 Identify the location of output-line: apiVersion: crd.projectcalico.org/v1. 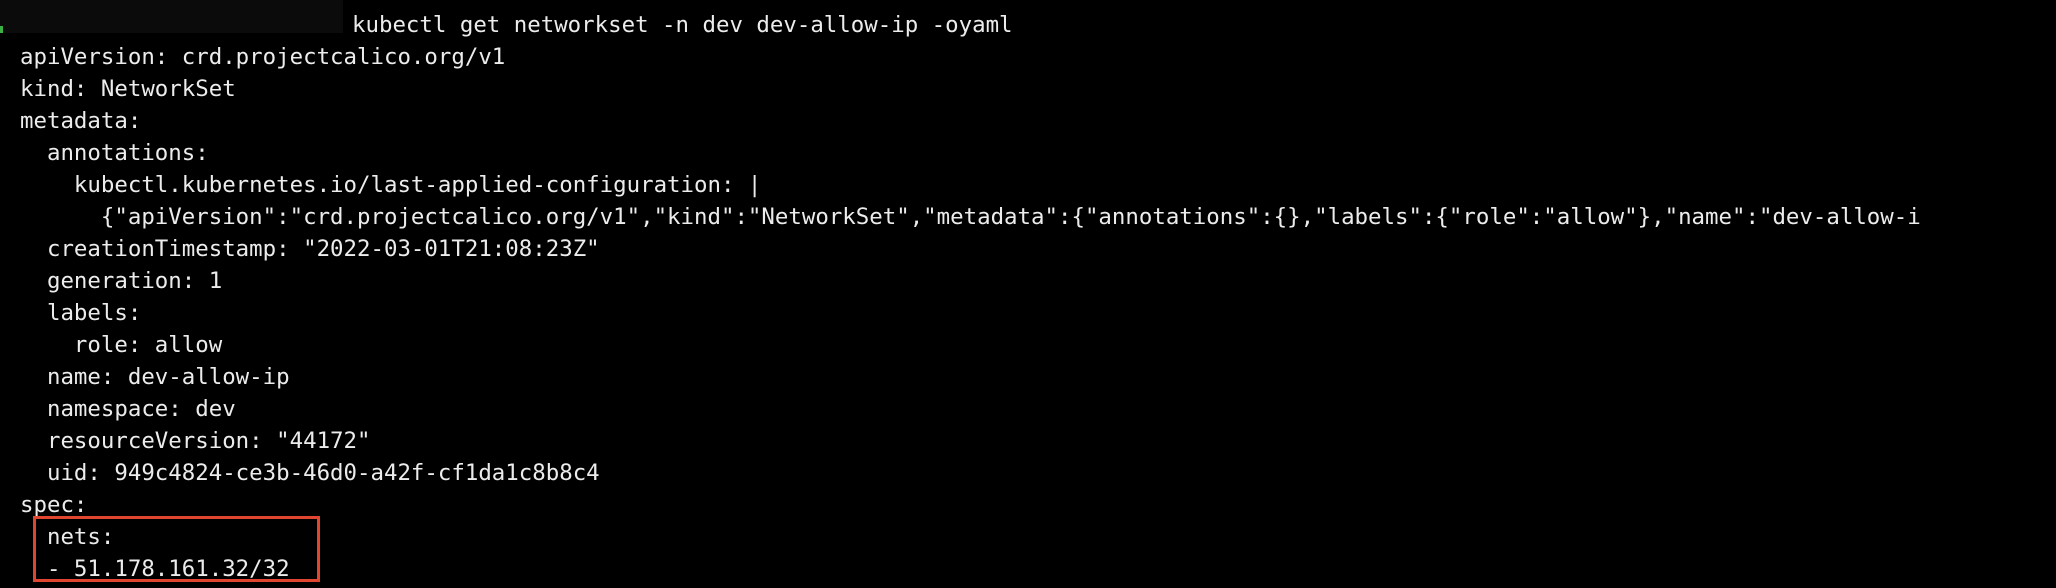
(263, 57).